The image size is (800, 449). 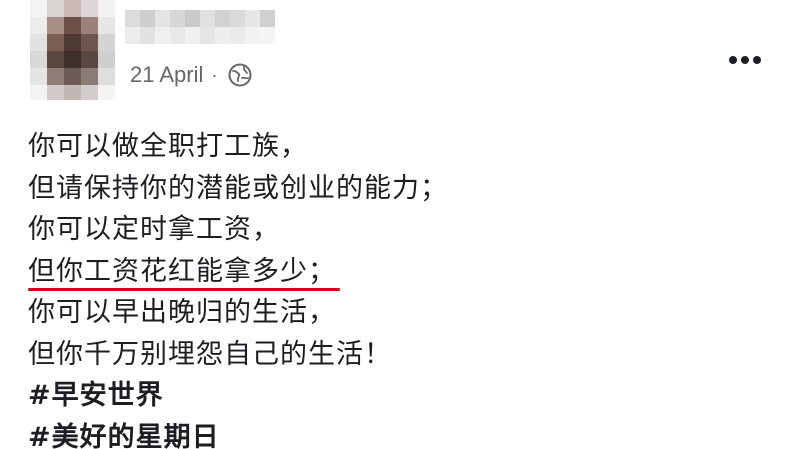 I want to click on post-line-1: 你可以做全职打工族，, so click(x=168, y=146).